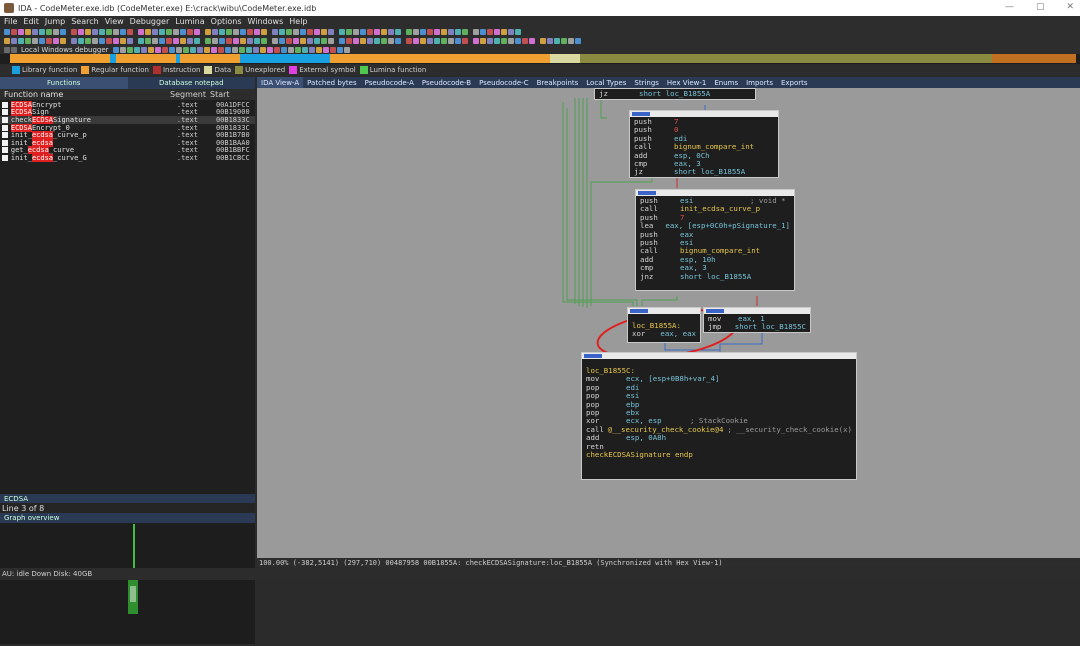  What do you see at coordinates (114, 21) in the screenshot?
I see `menu-view: View` at bounding box center [114, 21].